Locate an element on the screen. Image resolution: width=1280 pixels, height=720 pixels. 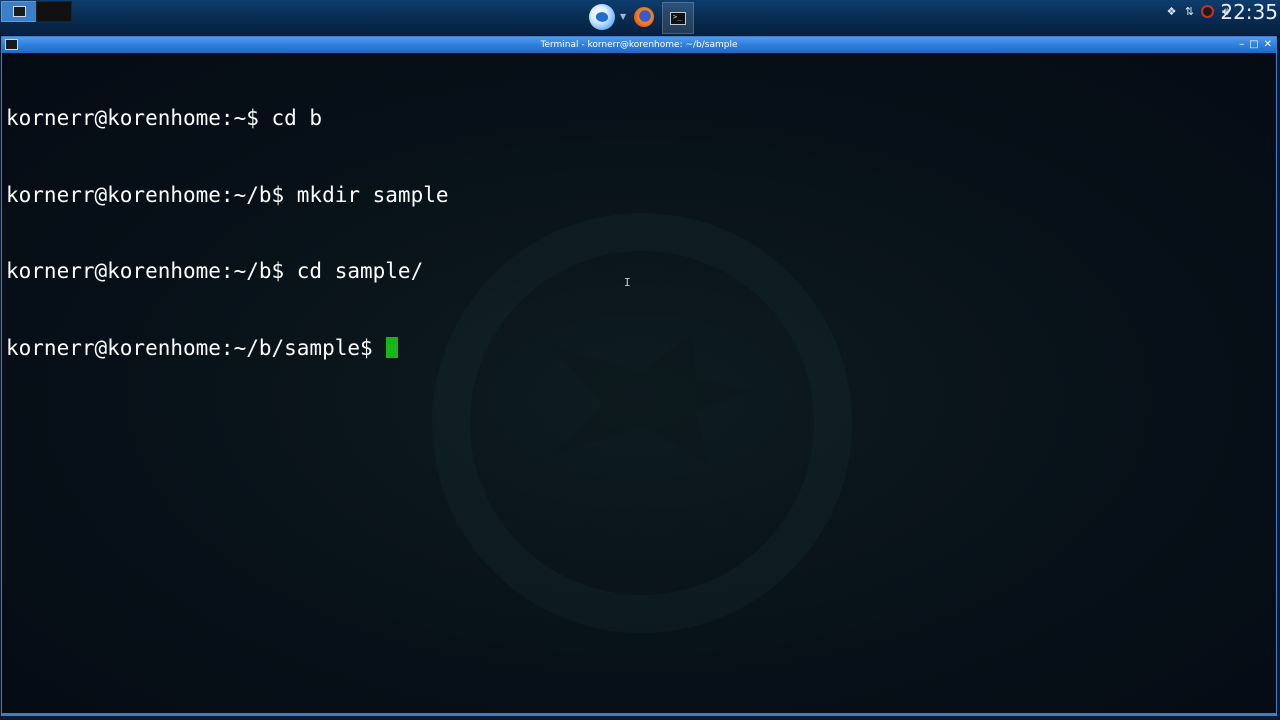
top-panel: ▼ >_ ❖ ⇅ 🔊︎ 22:35 is located at coordinates (640, 18).